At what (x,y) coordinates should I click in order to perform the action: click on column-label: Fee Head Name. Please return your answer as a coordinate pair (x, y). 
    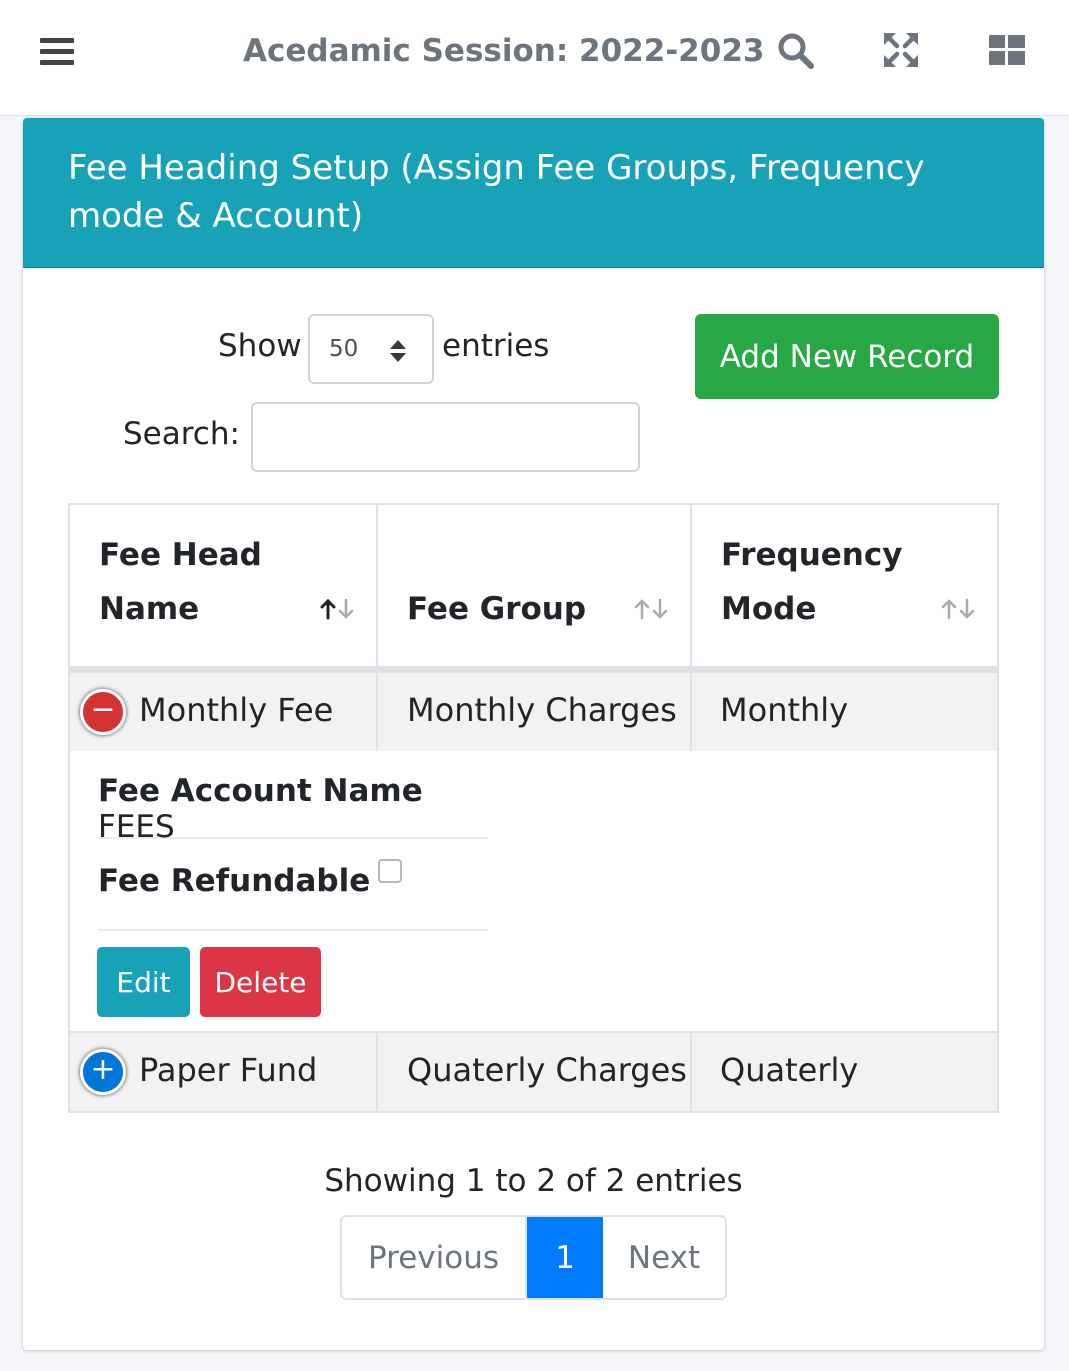
    Looking at the image, I should click on (180, 582).